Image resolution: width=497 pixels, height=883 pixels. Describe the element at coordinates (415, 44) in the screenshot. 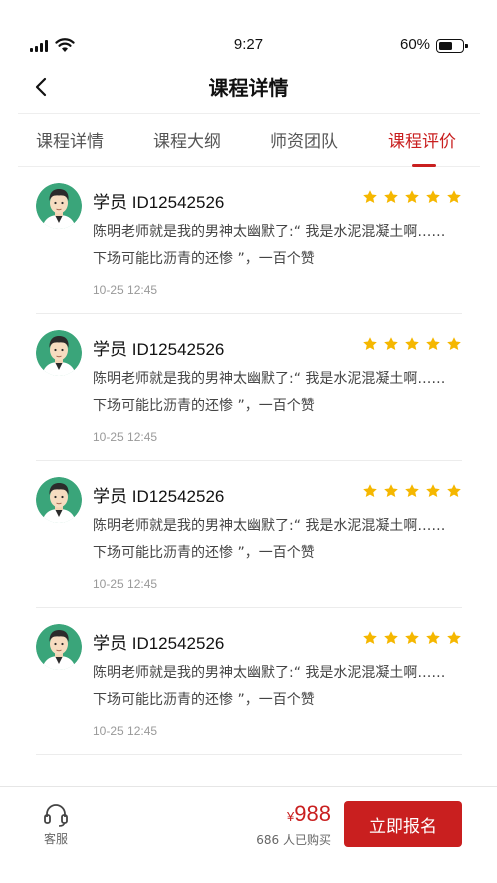

I see `battery-percent: 60%` at that location.